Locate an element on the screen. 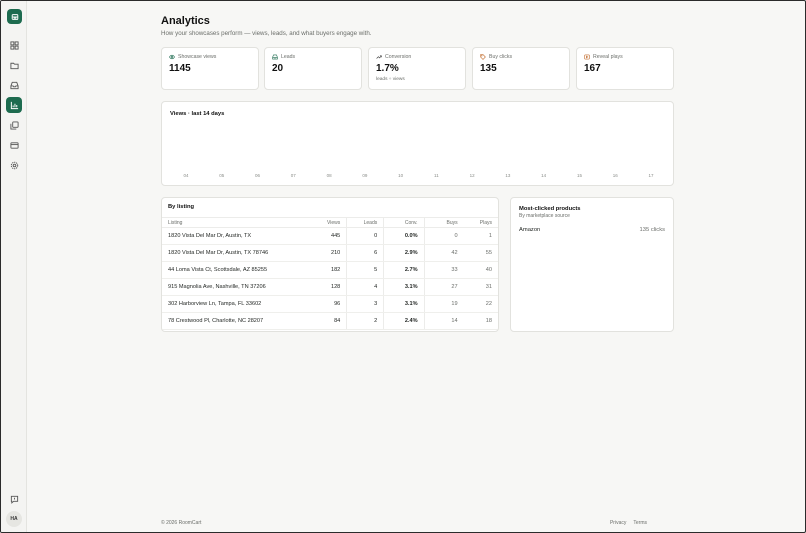  stat-value: 1145 is located at coordinates (180, 68).